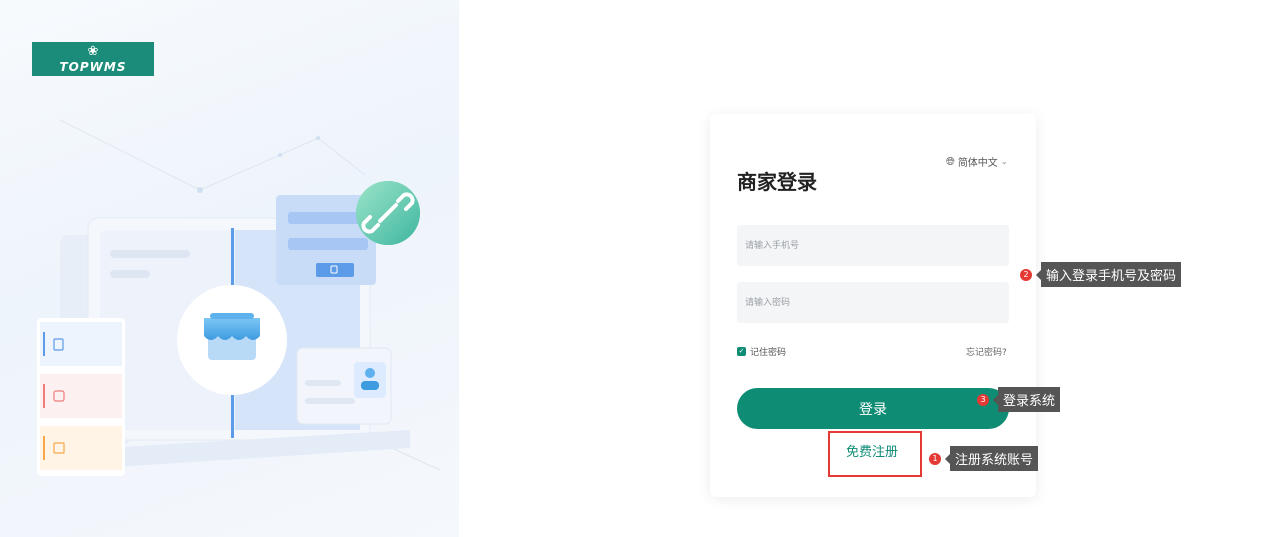  What do you see at coordinates (1026, 274) in the screenshot?
I see `annotation-number: 2` at bounding box center [1026, 274].